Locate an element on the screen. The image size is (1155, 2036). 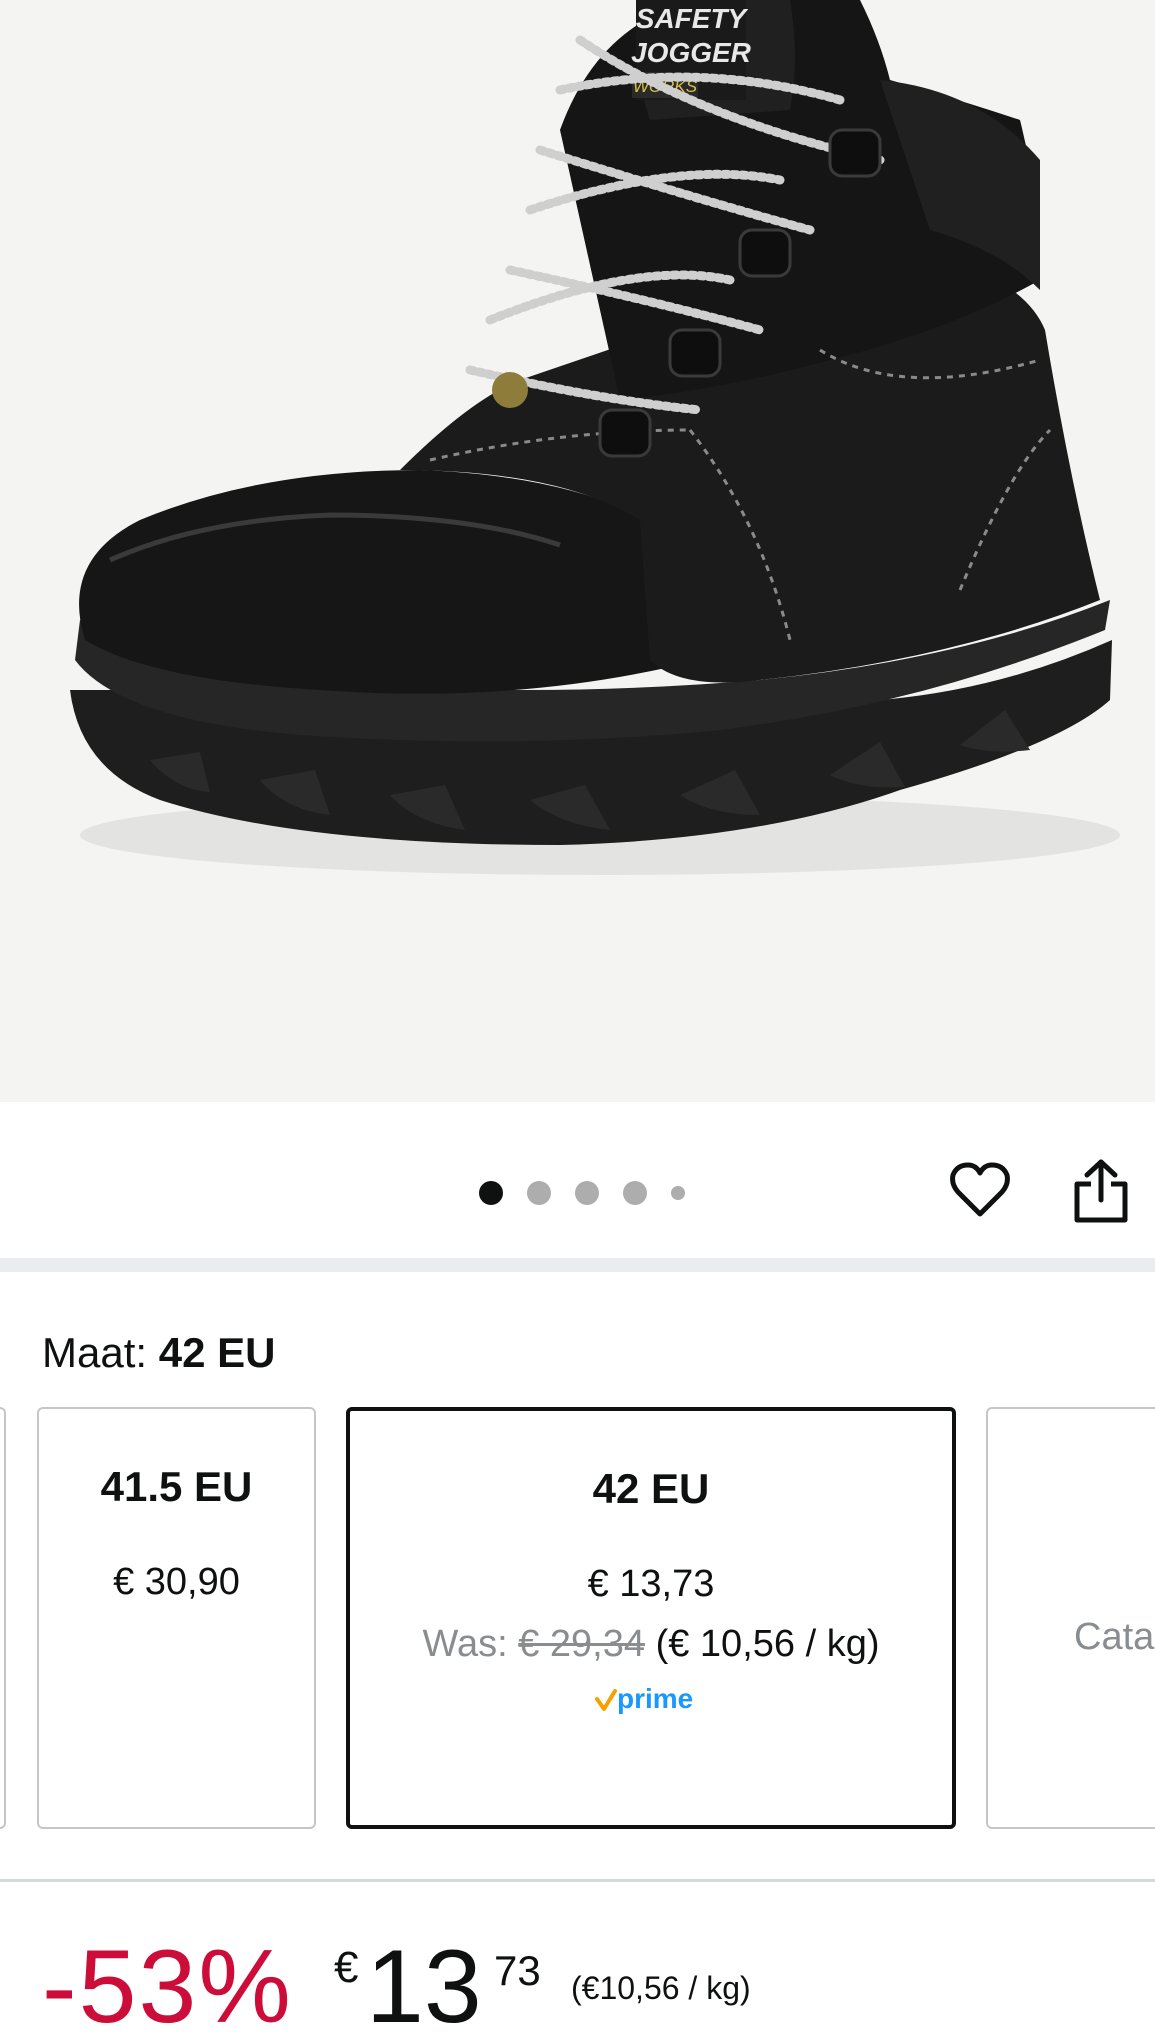
was-price: € 29,34 is located at coordinates (582, 1644).